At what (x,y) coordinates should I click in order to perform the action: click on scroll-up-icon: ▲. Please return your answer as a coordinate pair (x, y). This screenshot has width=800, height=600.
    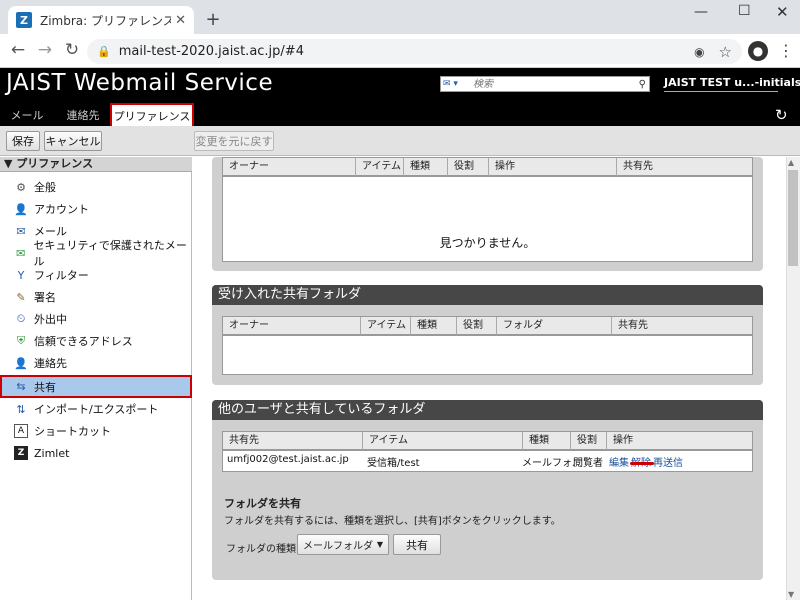
    Looking at the image, I should click on (791, 162).